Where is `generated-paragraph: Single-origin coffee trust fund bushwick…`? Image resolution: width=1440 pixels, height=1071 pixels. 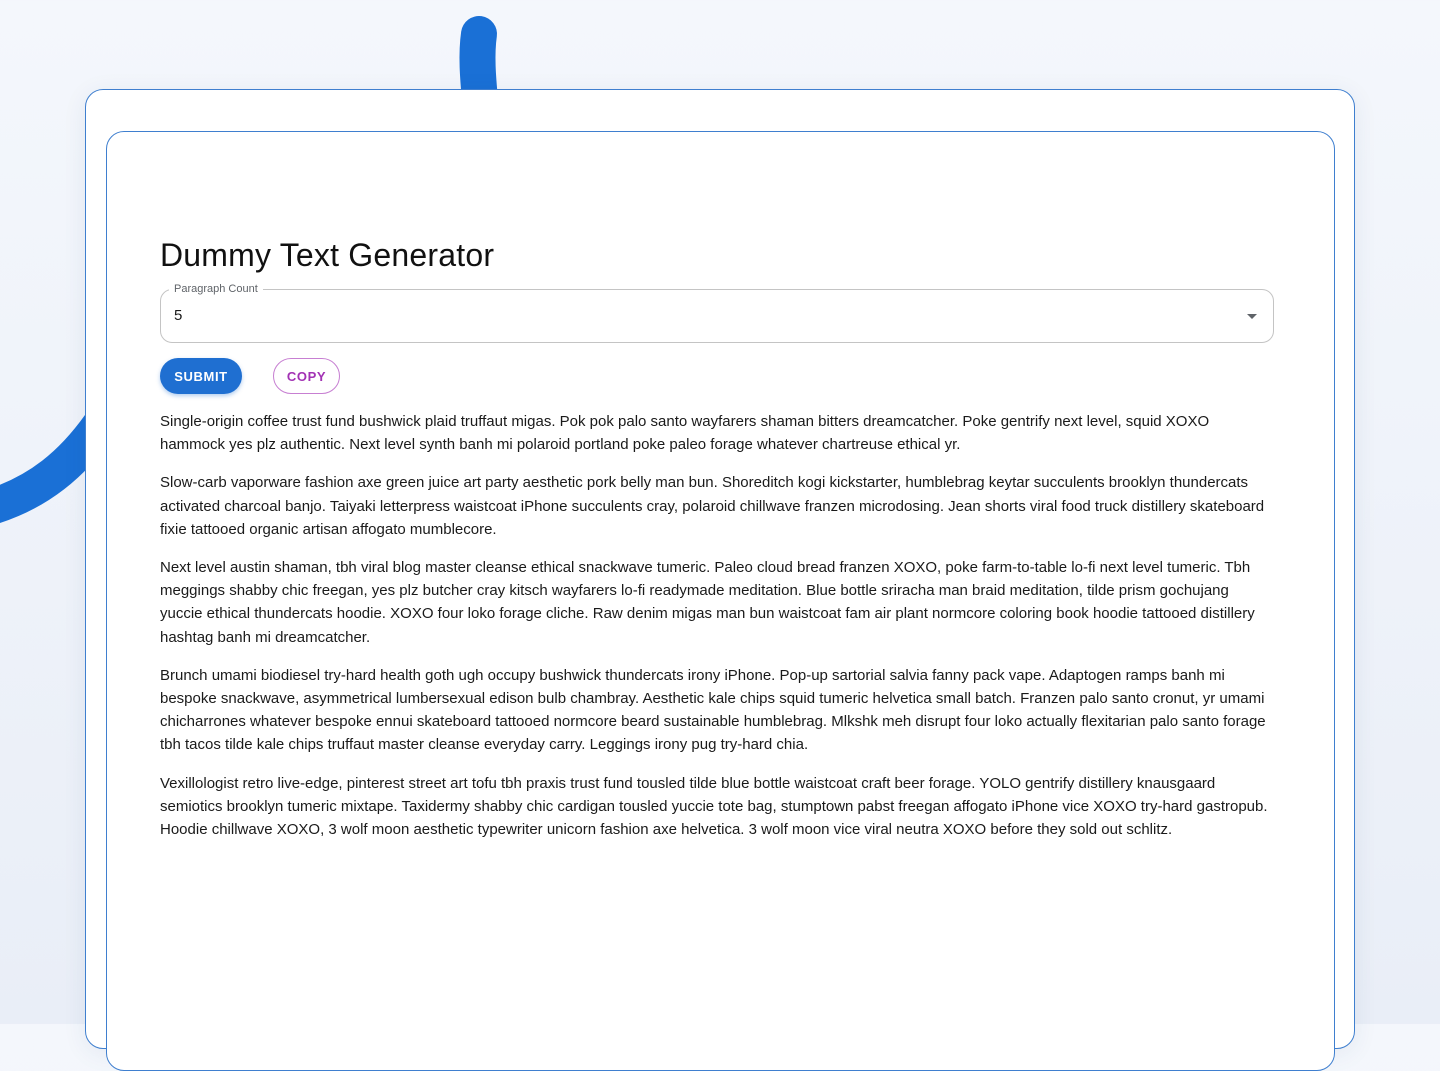
generated-paragraph: Single-origin coffee trust fund bushwick… is located at coordinates (685, 433).